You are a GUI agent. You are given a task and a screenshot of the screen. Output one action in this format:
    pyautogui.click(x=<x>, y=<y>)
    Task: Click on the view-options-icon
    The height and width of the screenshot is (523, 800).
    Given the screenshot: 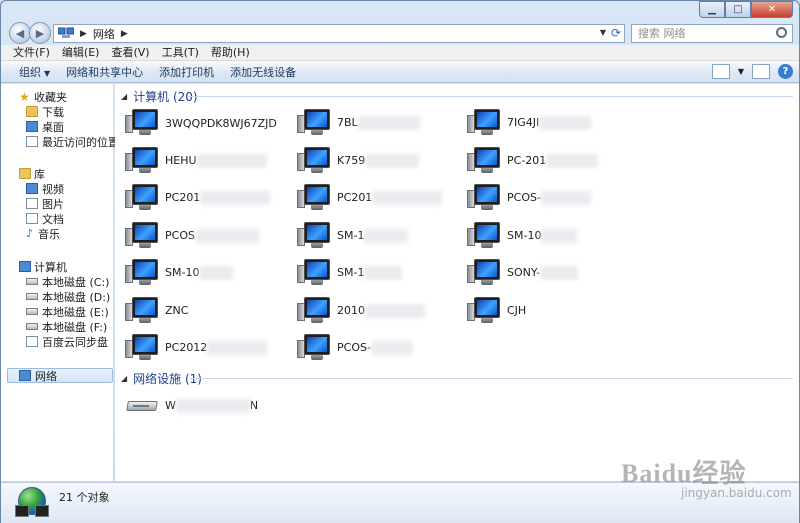 What is the action you would take?
    pyautogui.click(x=720, y=71)
    